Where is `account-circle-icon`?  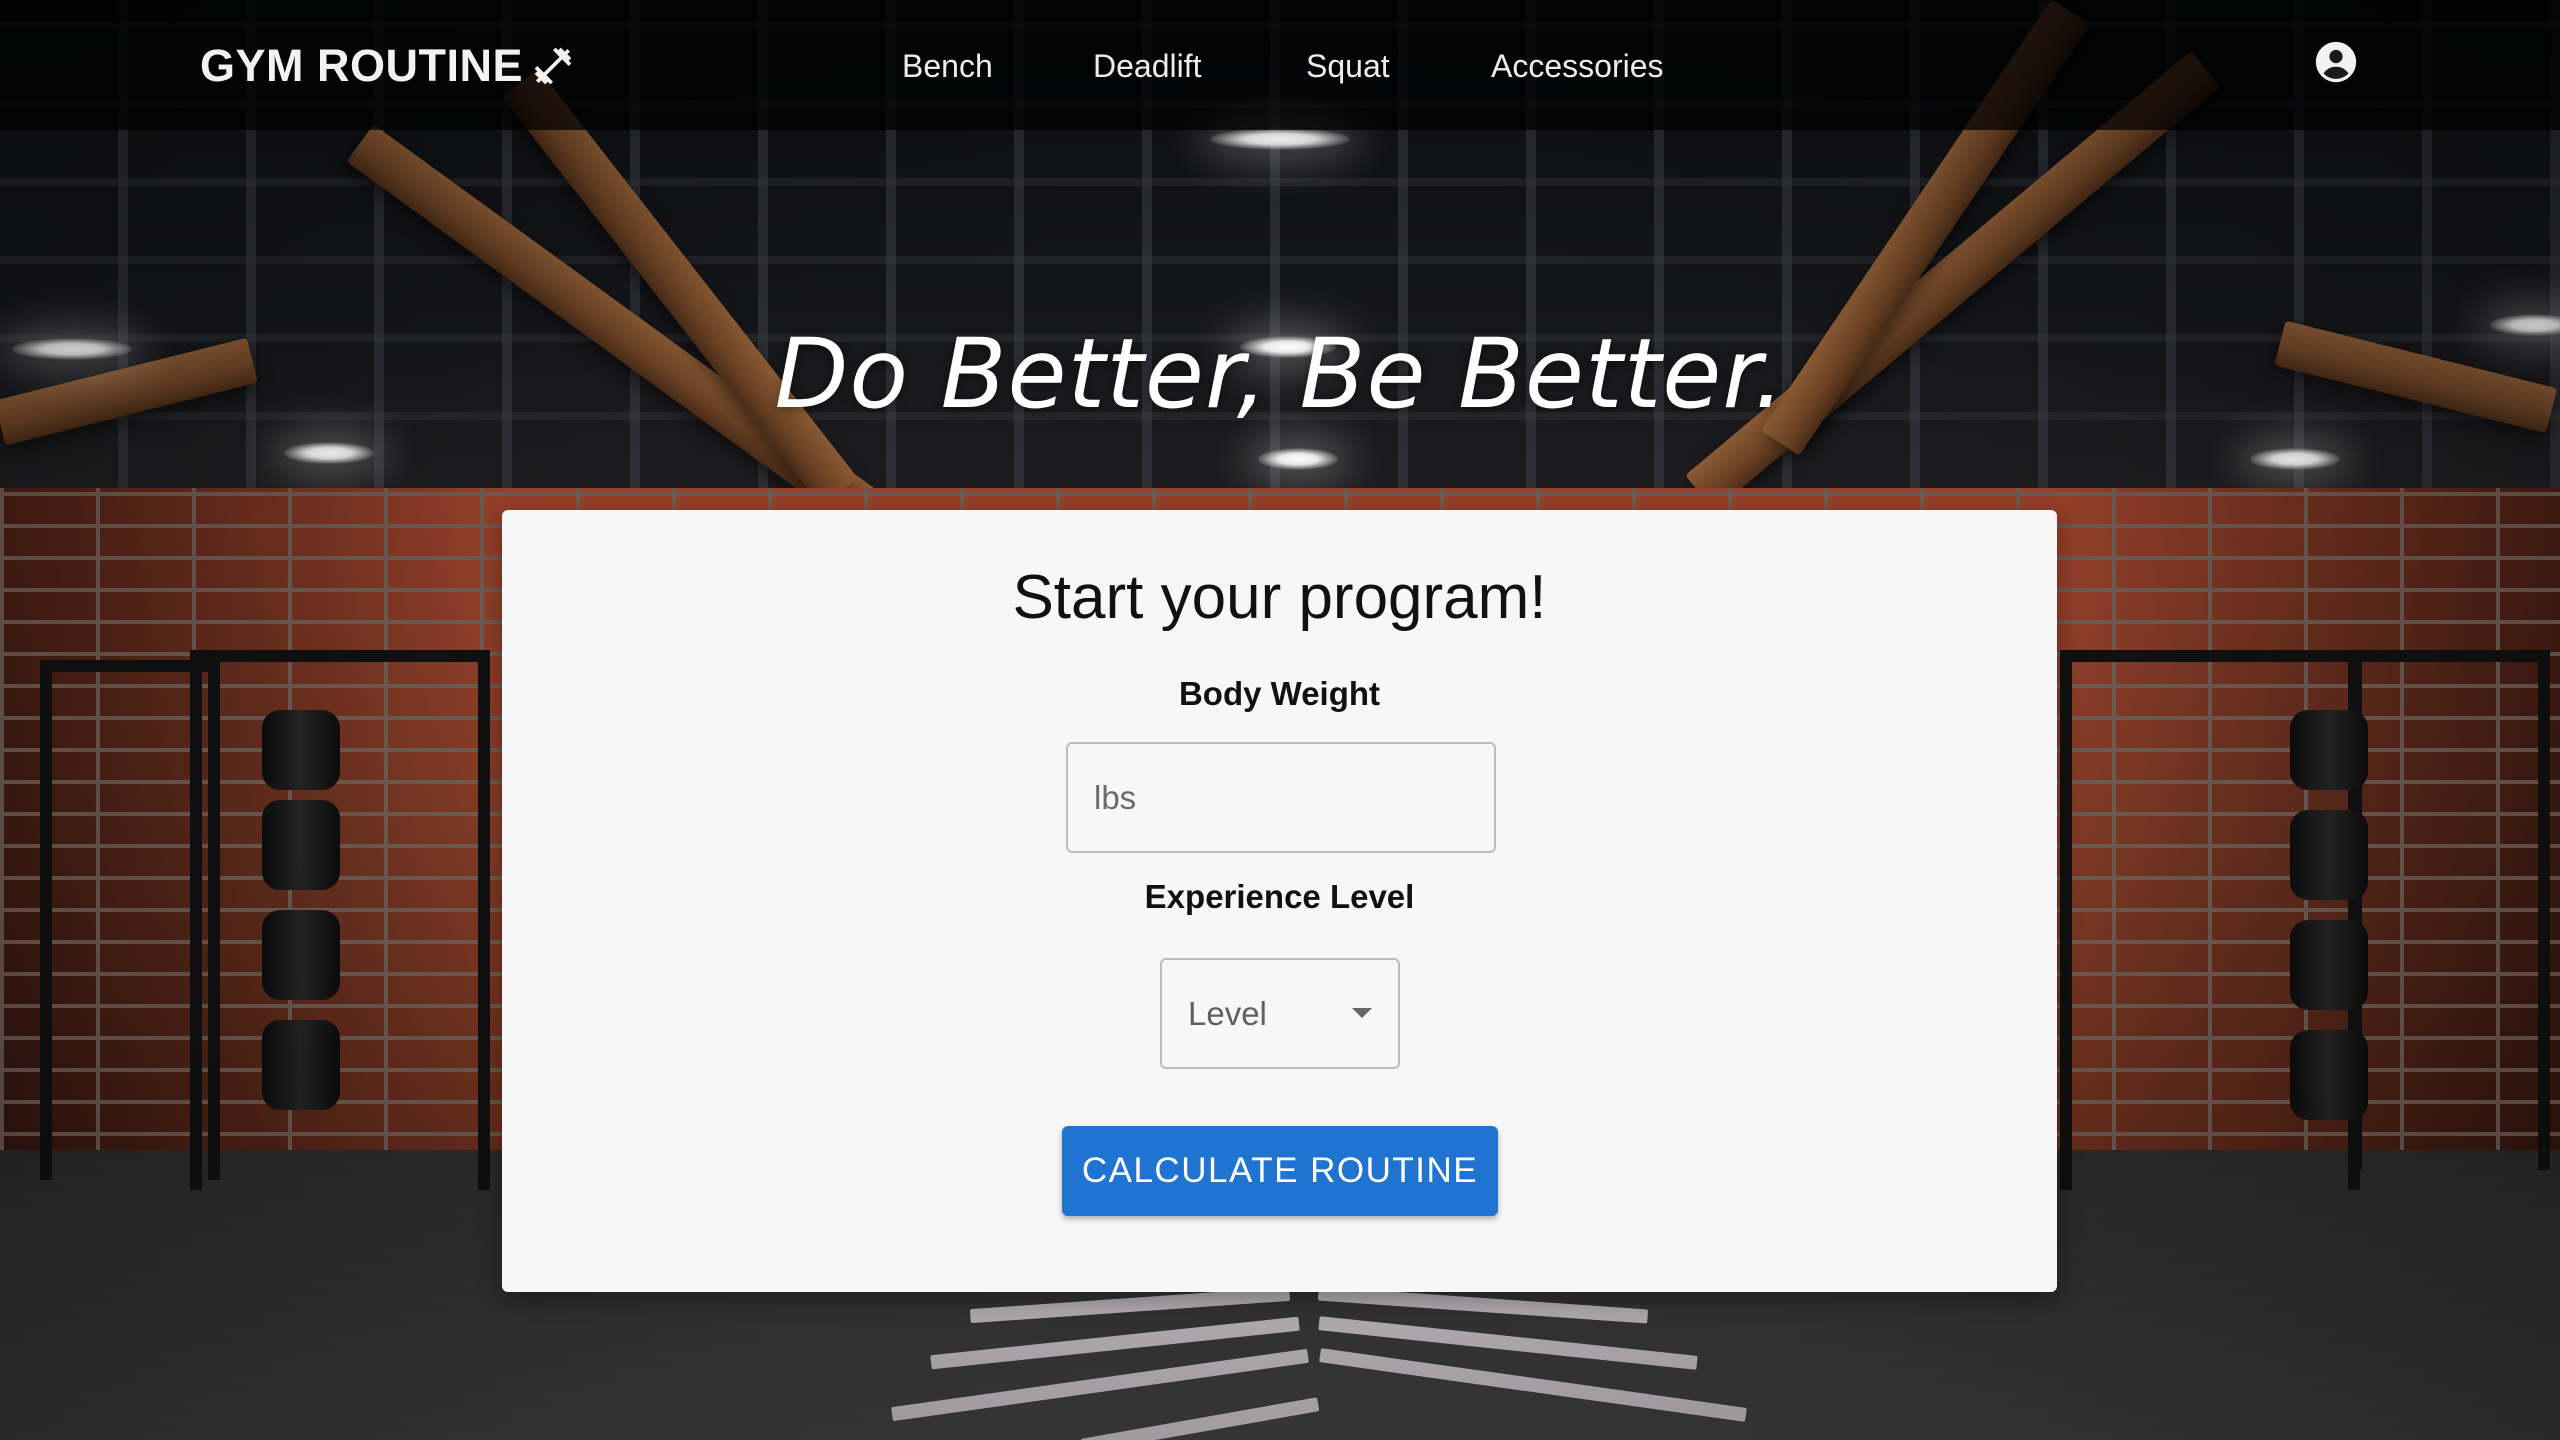 account-circle-icon is located at coordinates (2336, 62).